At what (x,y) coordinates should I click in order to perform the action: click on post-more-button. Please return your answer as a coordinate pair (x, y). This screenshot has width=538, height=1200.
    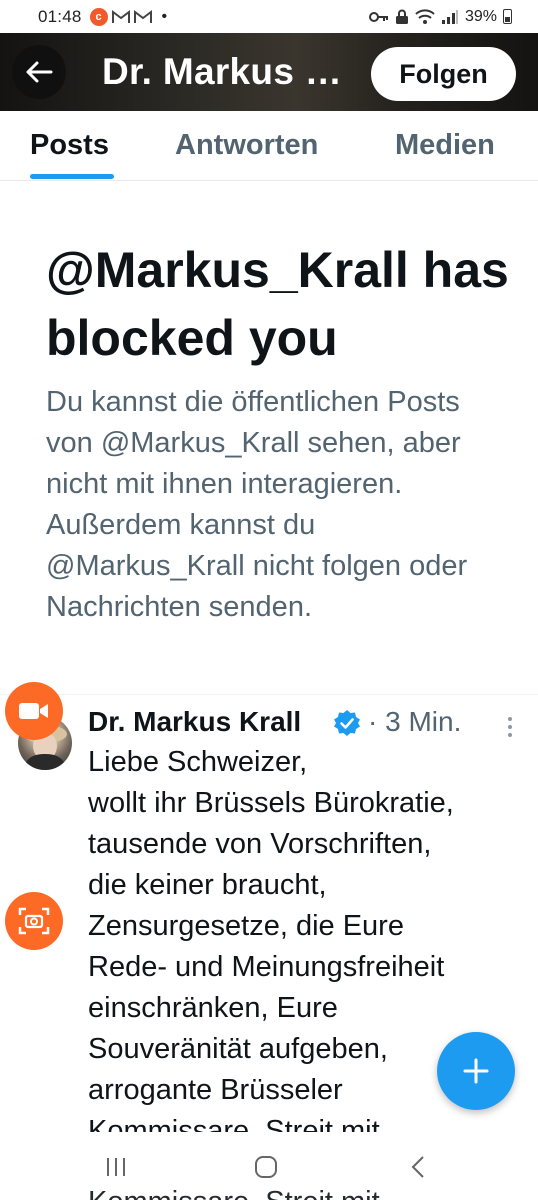
    Looking at the image, I should click on (510, 727).